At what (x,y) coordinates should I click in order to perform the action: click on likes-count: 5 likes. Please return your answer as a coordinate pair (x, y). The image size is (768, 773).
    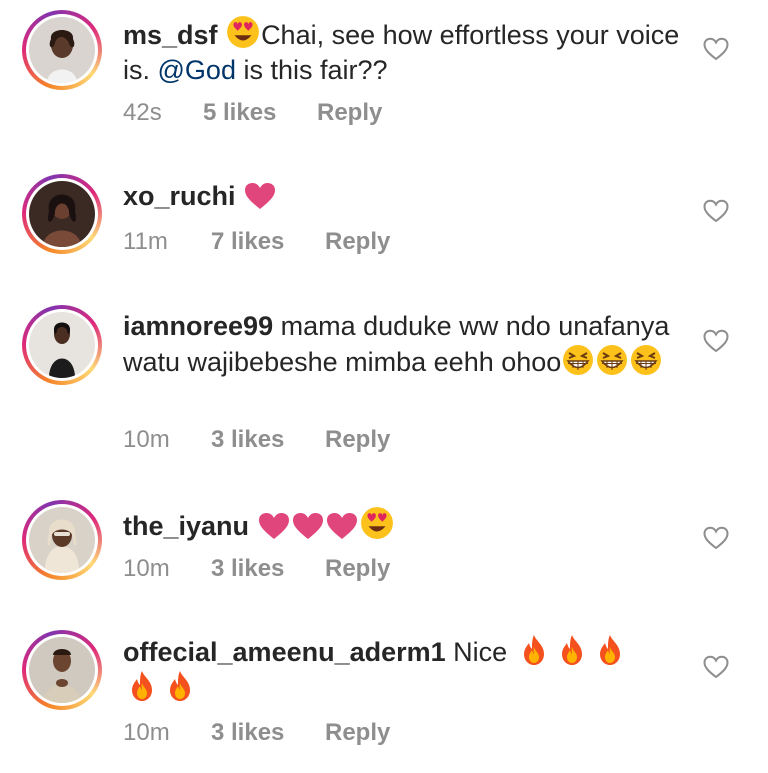
    Looking at the image, I should click on (260, 113).